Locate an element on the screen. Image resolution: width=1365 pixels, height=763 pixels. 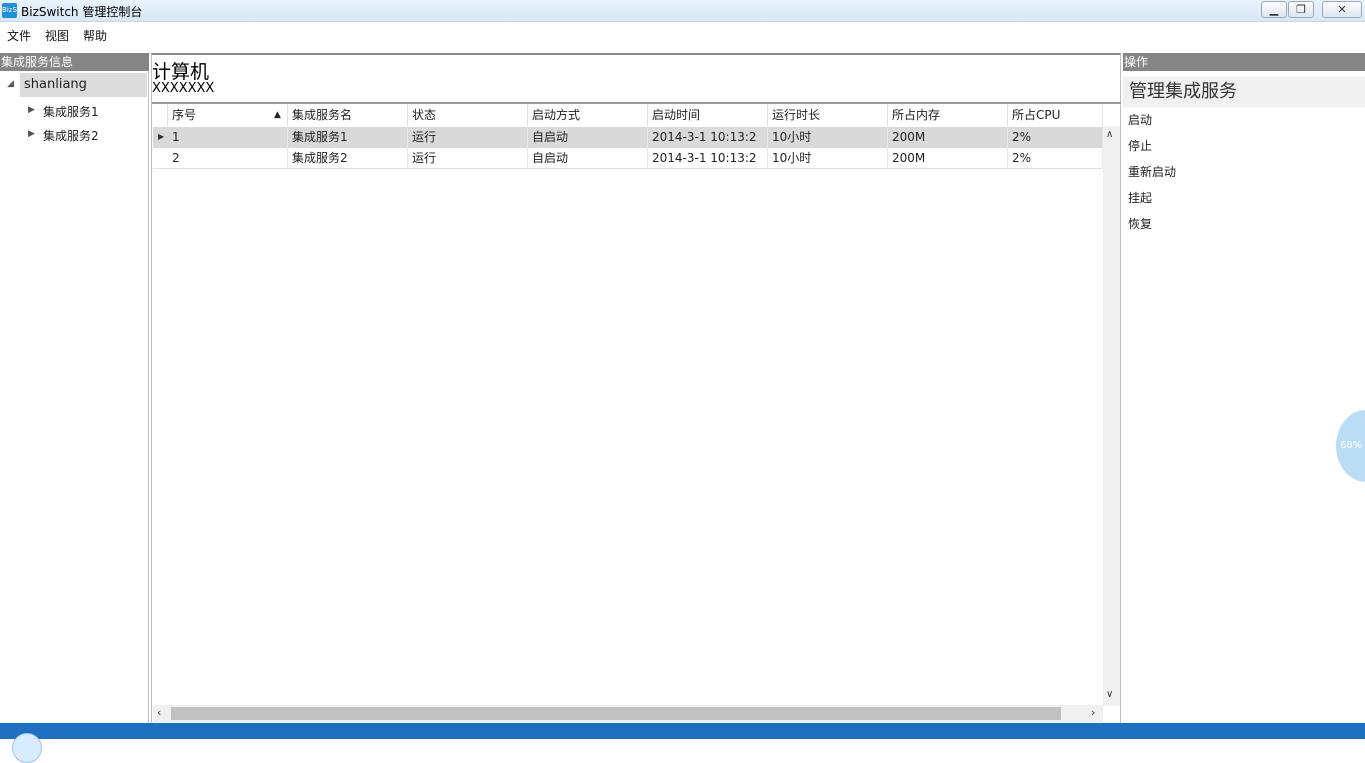
close-button: ✕ is located at coordinates (1342, 9).